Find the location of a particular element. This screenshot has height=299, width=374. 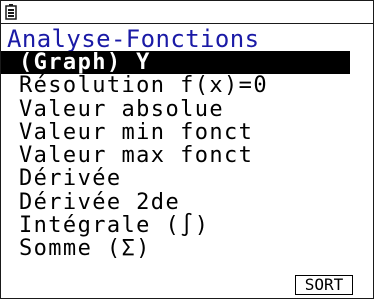

status-bar is located at coordinates (187, 12).